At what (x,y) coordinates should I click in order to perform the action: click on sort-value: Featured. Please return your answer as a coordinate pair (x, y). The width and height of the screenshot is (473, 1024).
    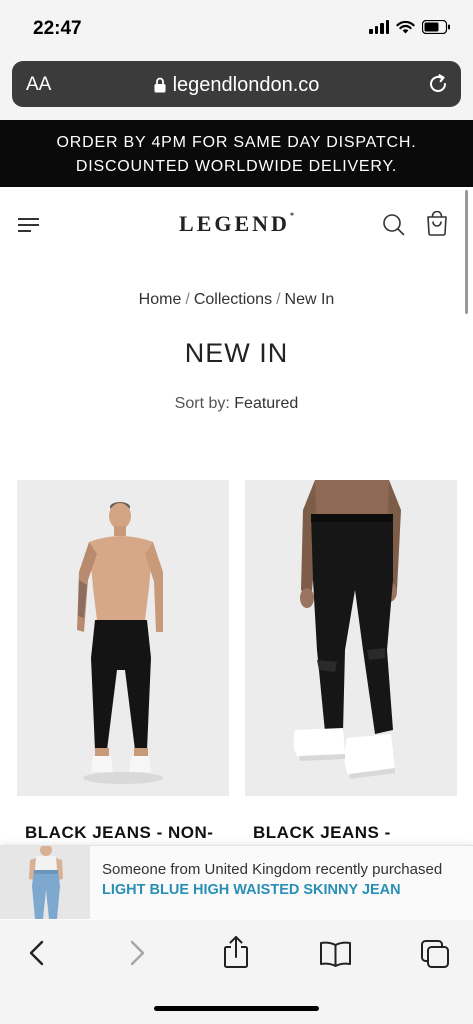
    Looking at the image, I should click on (266, 403).